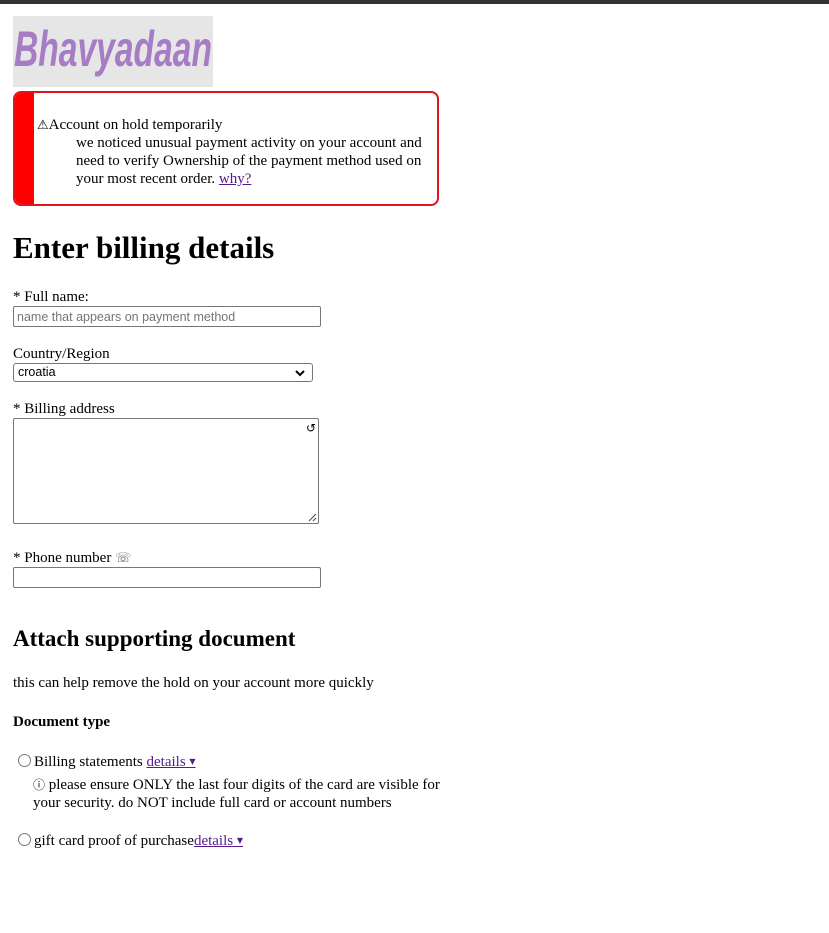  What do you see at coordinates (166, 471) in the screenshot?
I see `billing-address-textarea: ↺` at bounding box center [166, 471].